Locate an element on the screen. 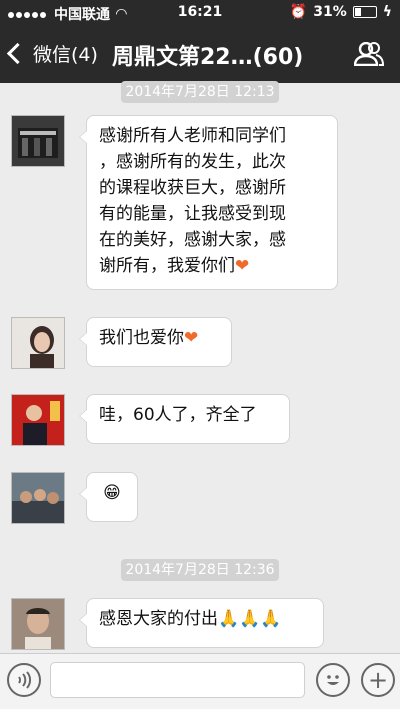 Image resolution: width=400 pixels, height=709 pixels. chevron-left-icon is located at coordinates (17, 53).